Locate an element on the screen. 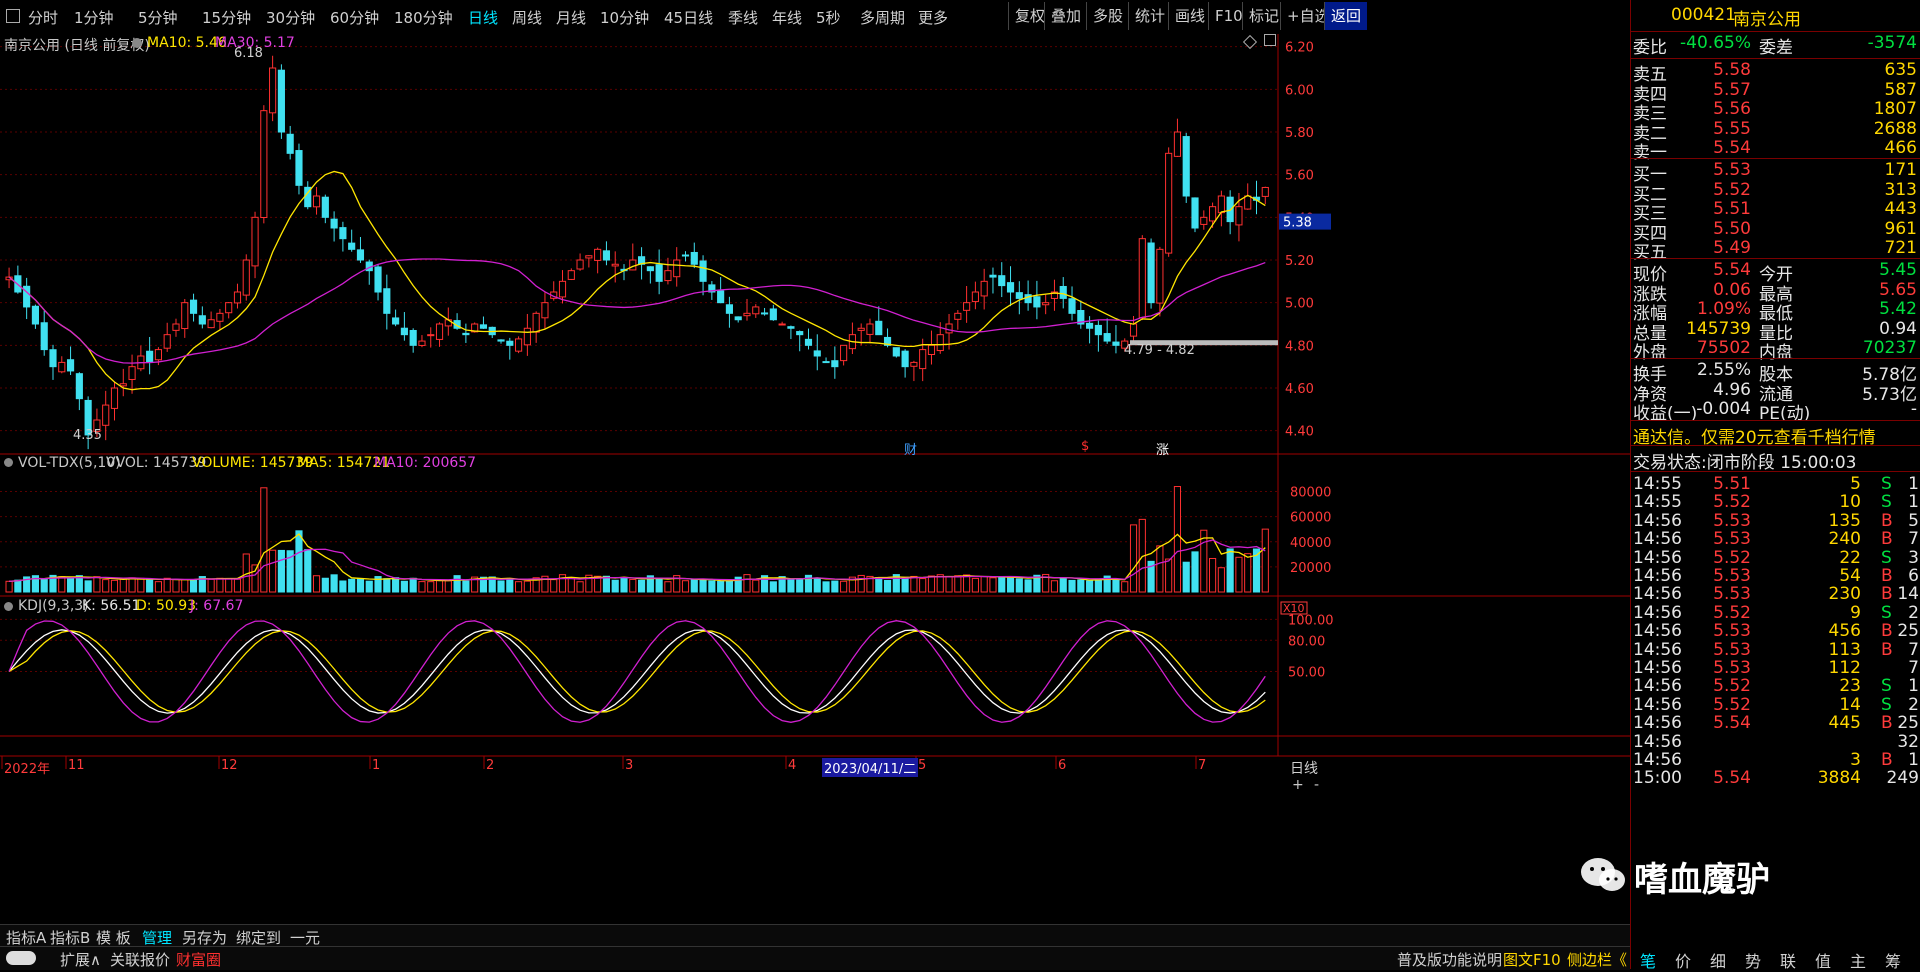 The width and height of the screenshot is (1920, 972). current-price-marker: 5.38 is located at coordinates (1305, 222).